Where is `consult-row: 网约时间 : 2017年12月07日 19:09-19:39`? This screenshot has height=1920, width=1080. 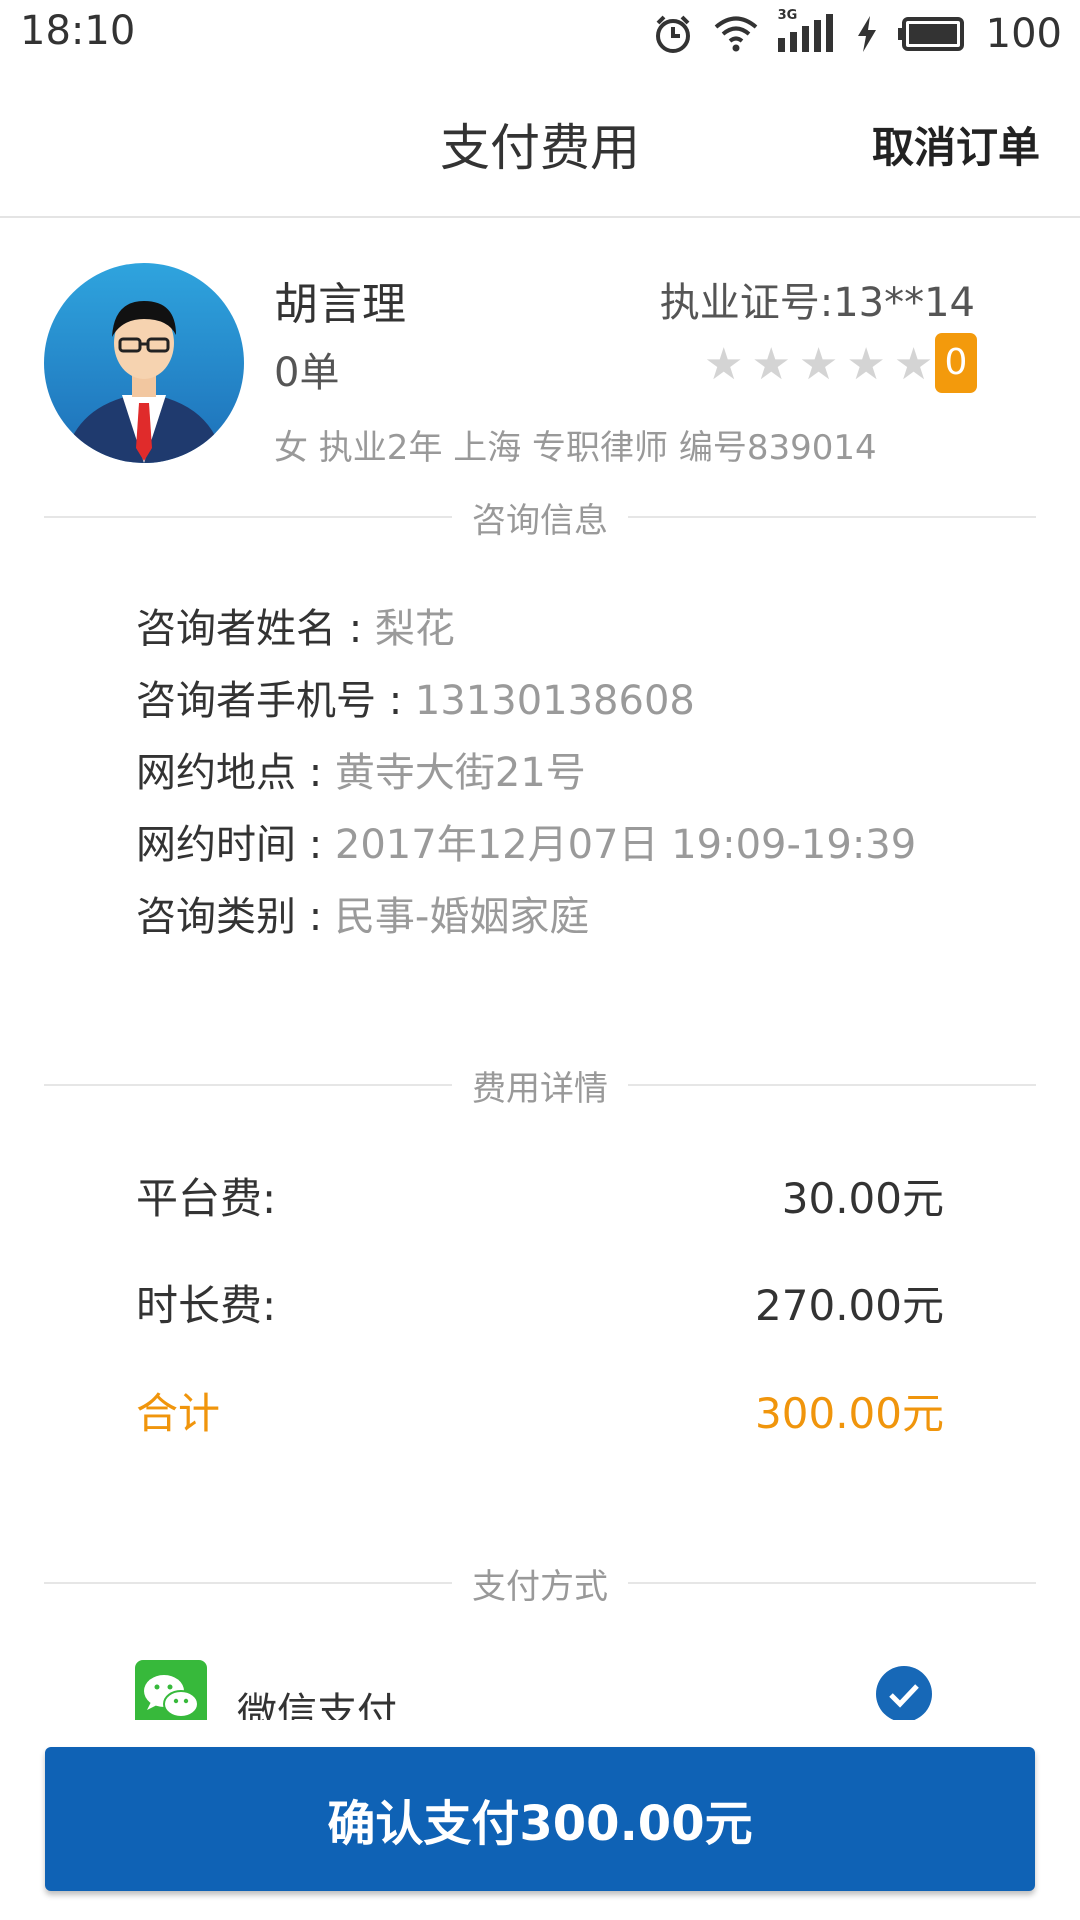
consult-row: 网约时间 : 2017年12月07日 19:09-19:39 is located at coordinates (526, 841).